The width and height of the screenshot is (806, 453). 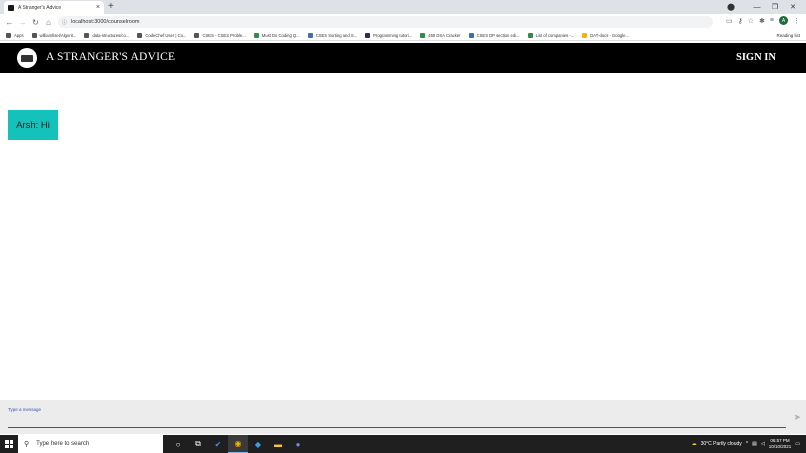 I want to click on chat-message: Arsh: Hi, so click(x=33, y=125).